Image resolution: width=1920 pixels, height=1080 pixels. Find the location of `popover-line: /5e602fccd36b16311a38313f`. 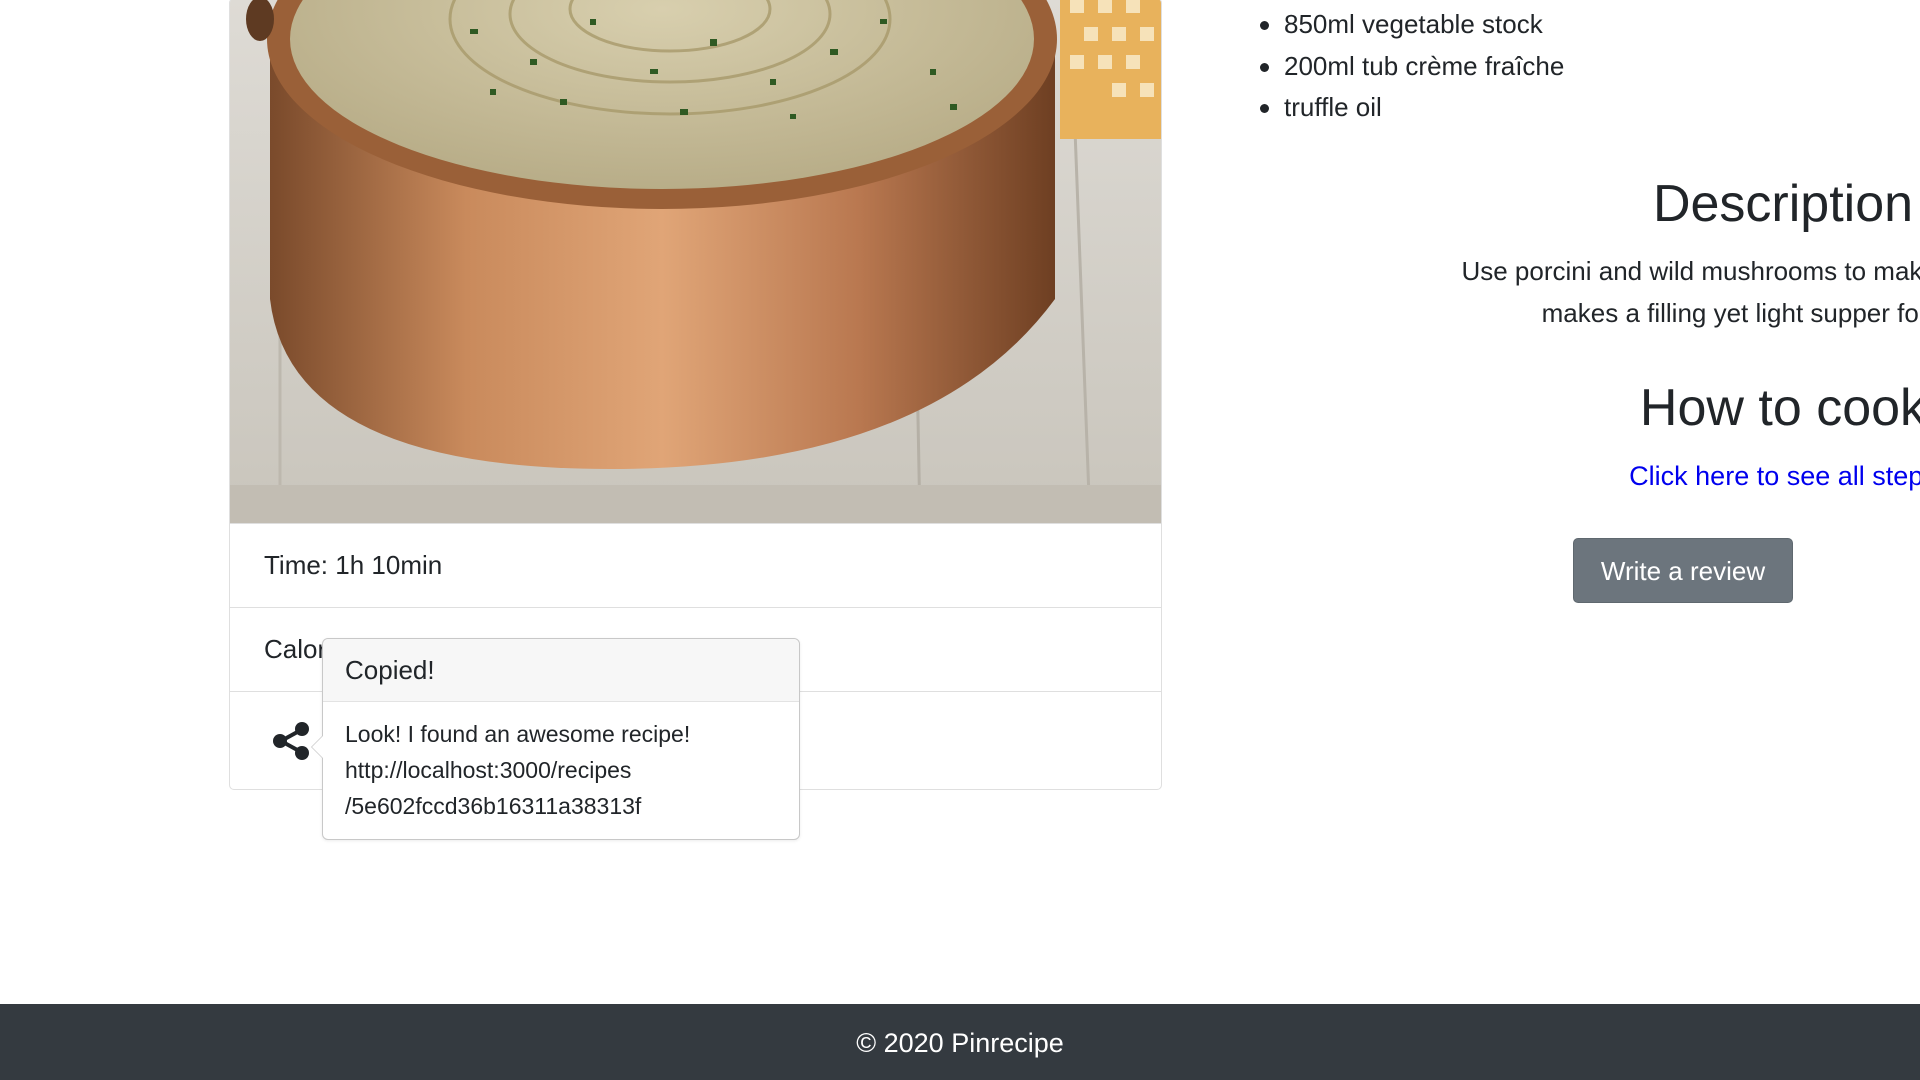

popover-line: /5e602fccd36b16311a38313f is located at coordinates (493, 806).